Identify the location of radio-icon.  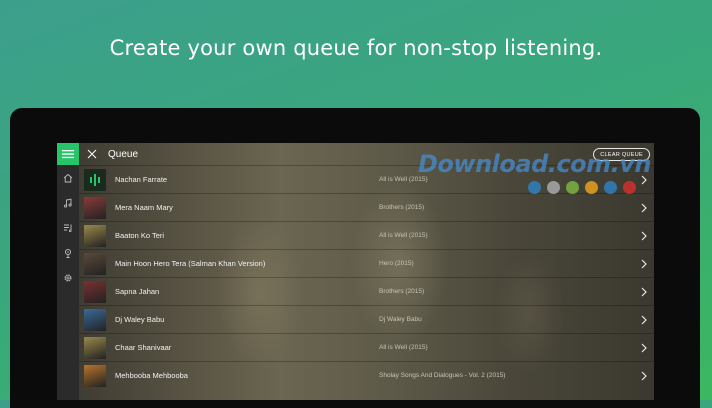
(68, 253).